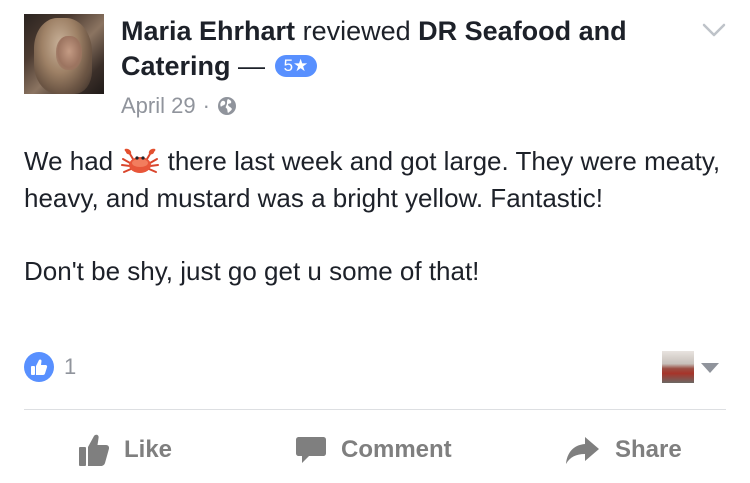 The width and height of the screenshot is (750, 483). What do you see at coordinates (70, 366) in the screenshot?
I see `like-count: 1` at bounding box center [70, 366].